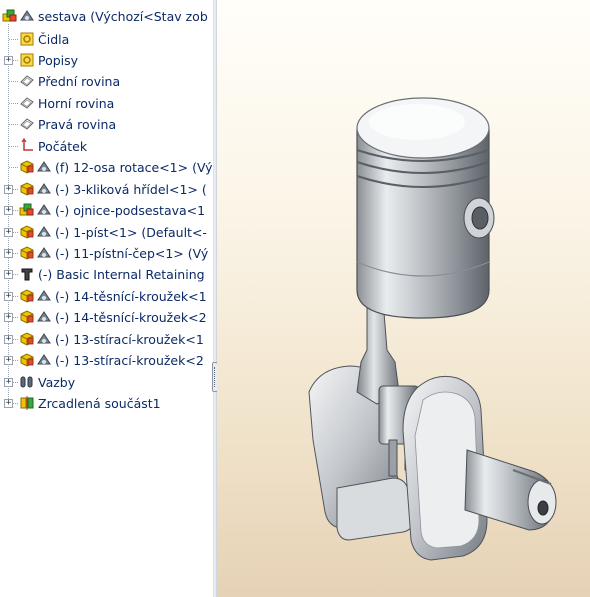 Image resolution: width=590 pixels, height=597 pixels. What do you see at coordinates (79, 82) in the screenshot?
I see `tree-item-label: Přední rovina` at bounding box center [79, 82].